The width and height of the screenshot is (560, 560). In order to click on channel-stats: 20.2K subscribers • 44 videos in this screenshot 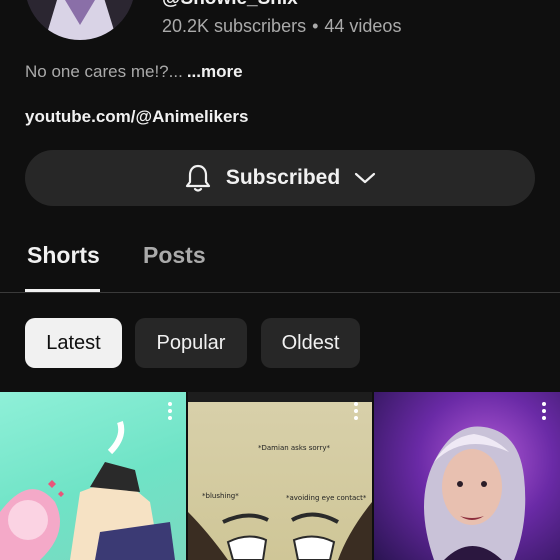, I will do `click(281, 26)`.